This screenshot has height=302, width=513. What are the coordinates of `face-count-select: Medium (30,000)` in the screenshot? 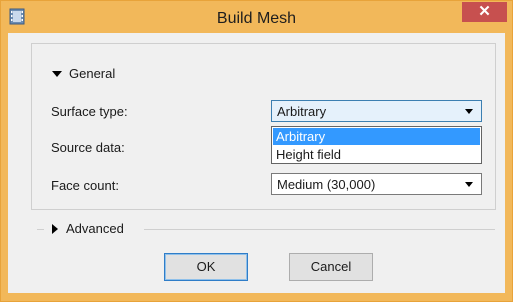 It's located at (376, 184).